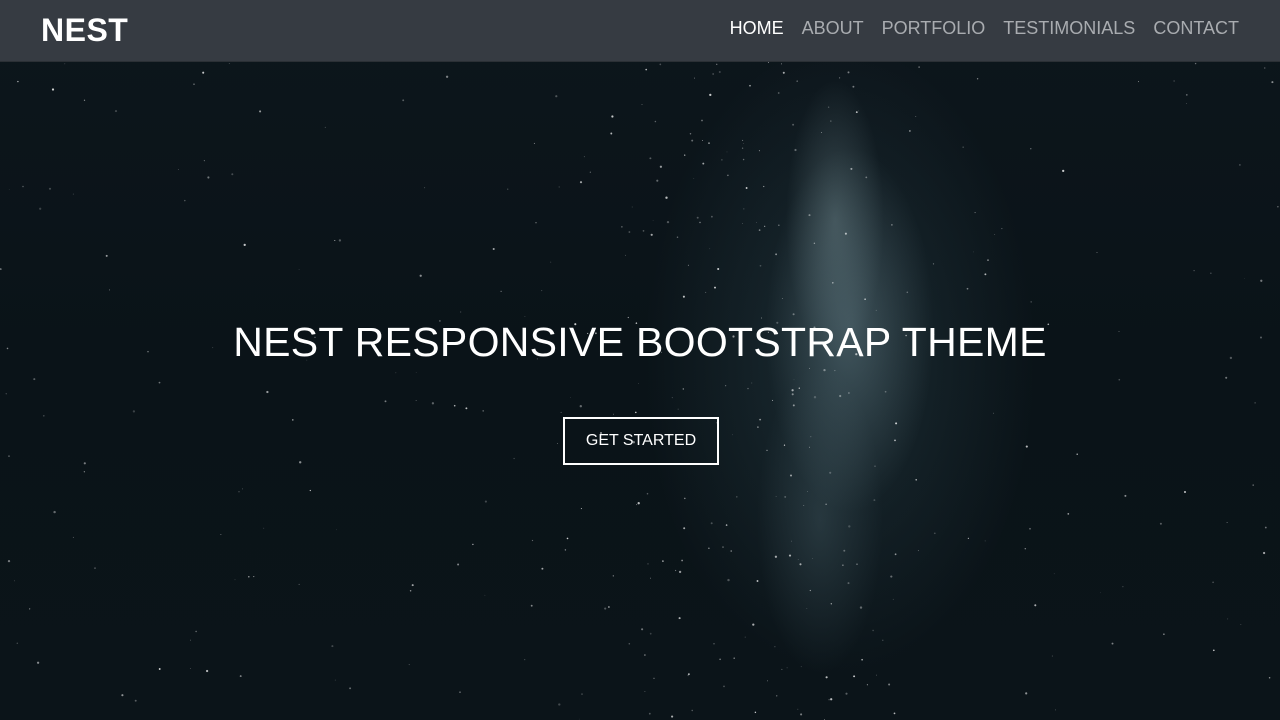 Image resolution: width=1280 pixels, height=720 pixels. I want to click on brand-logo: NEST, so click(84, 30).